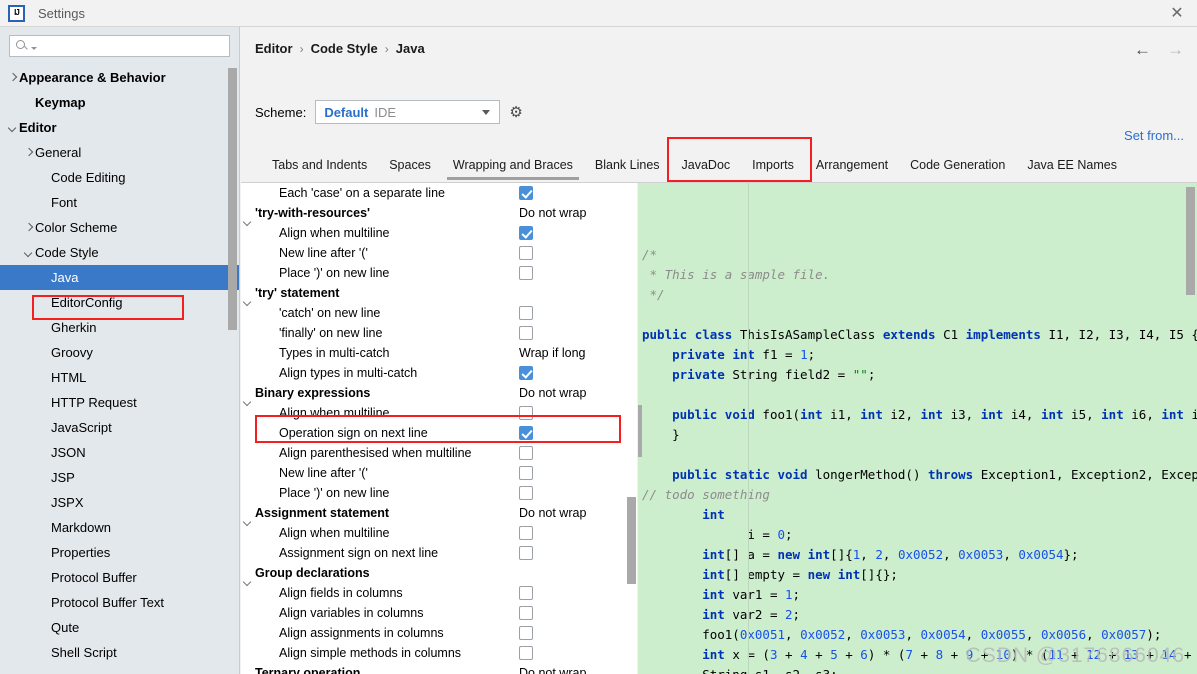  Describe the element at coordinates (439, 193) in the screenshot. I see `option-row: Each 'case' on a separate line` at that location.